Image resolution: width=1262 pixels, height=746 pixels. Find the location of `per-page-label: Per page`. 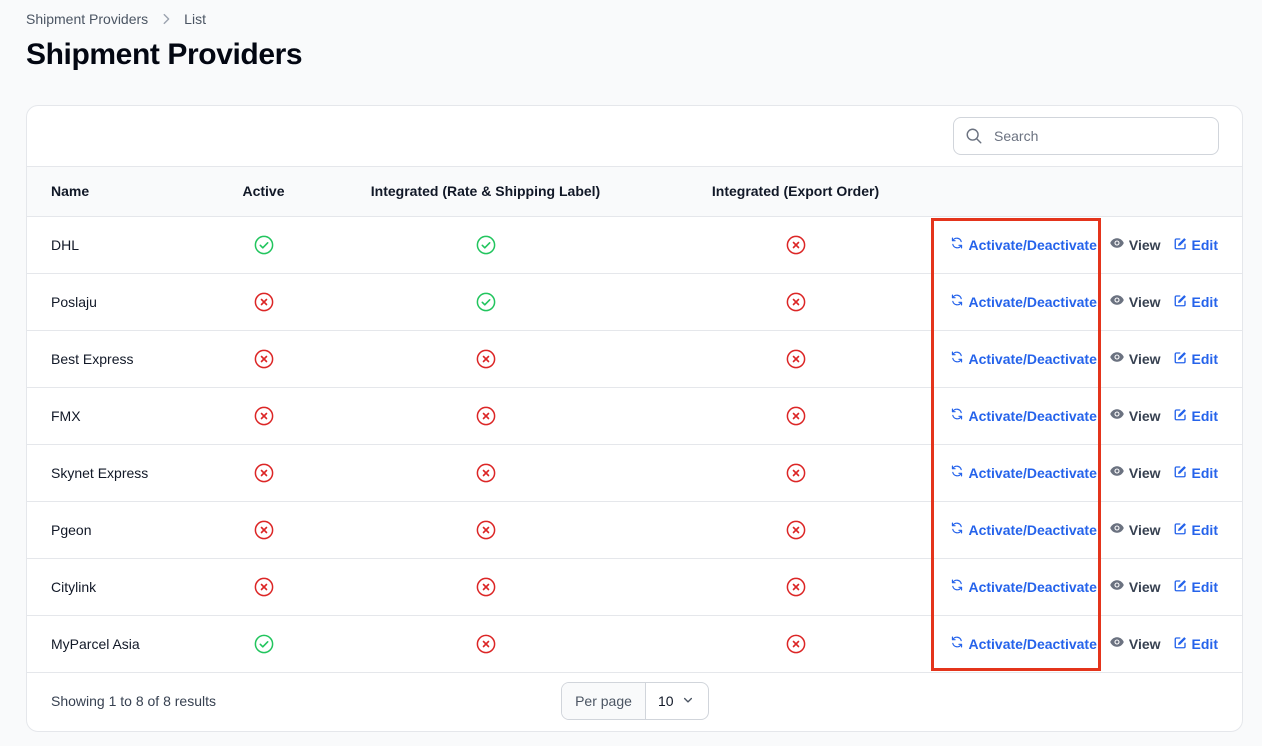

per-page-label: Per page is located at coordinates (604, 701).